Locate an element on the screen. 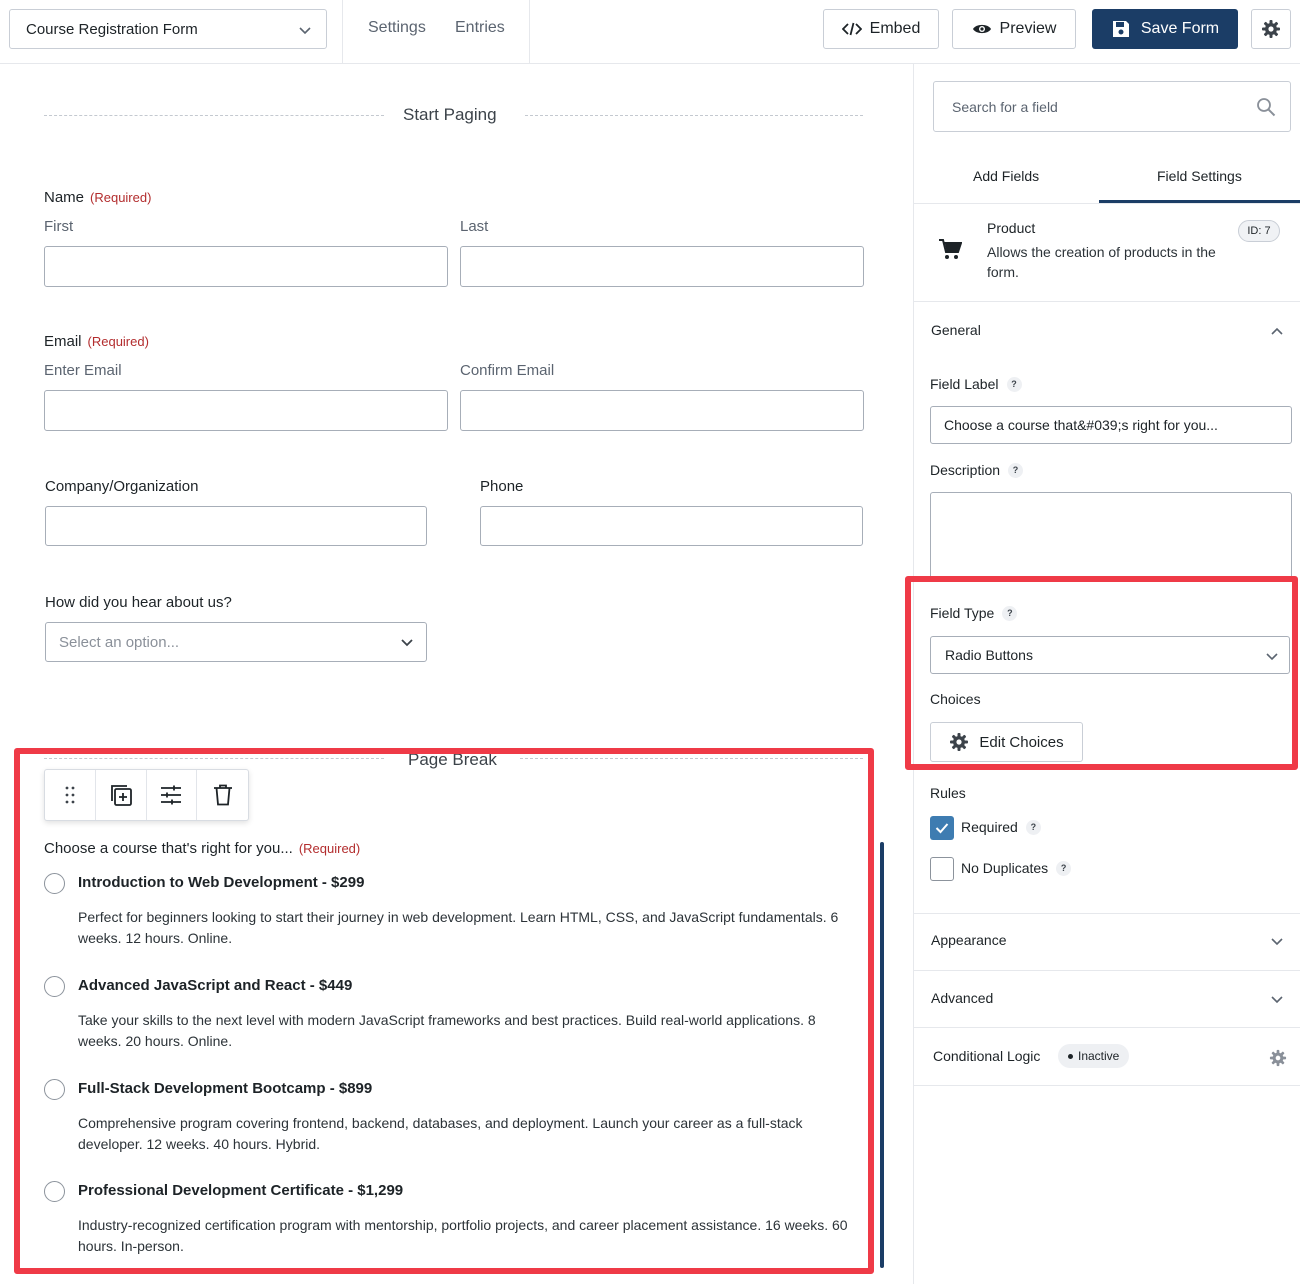 The height and width of the screenshot is (1284, 1300). phone-field-label: Phone is located at coordinates (502, 486).